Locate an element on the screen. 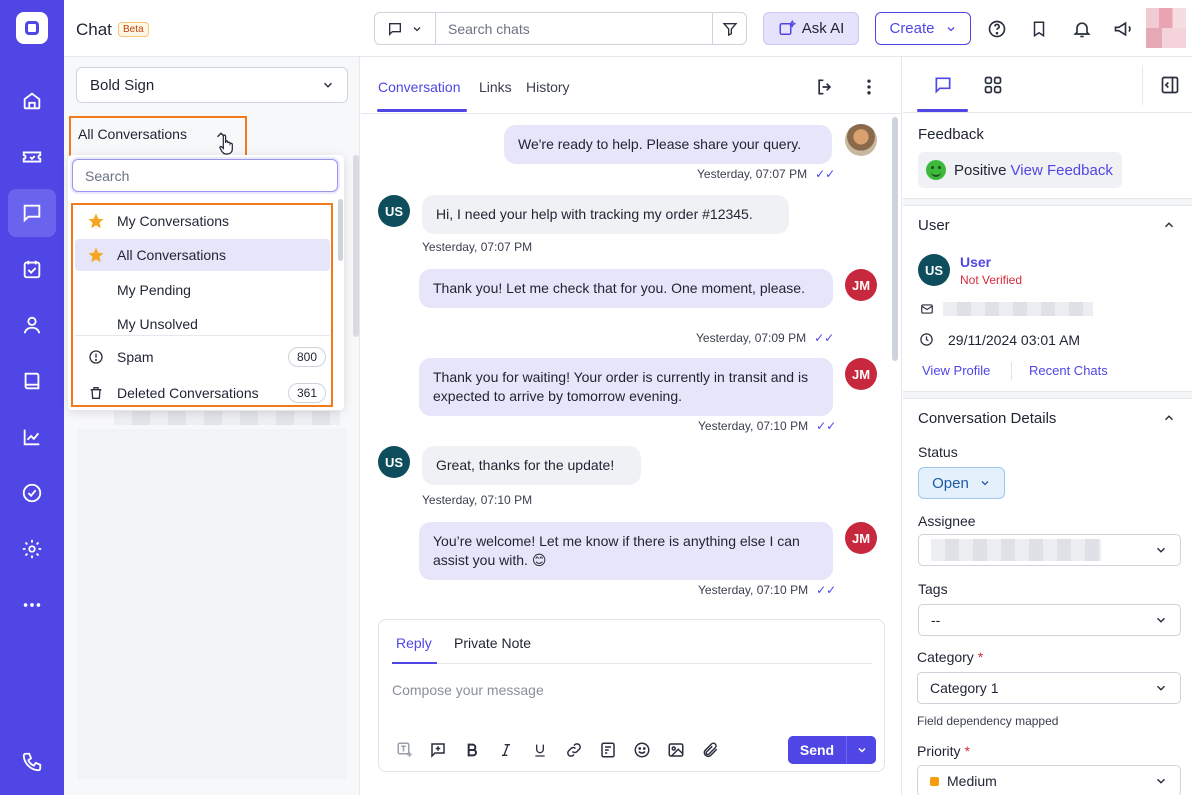 This screenshot has height=795, width=1192. feedback-section-title: Feedback is located at coordinates (951, 134).